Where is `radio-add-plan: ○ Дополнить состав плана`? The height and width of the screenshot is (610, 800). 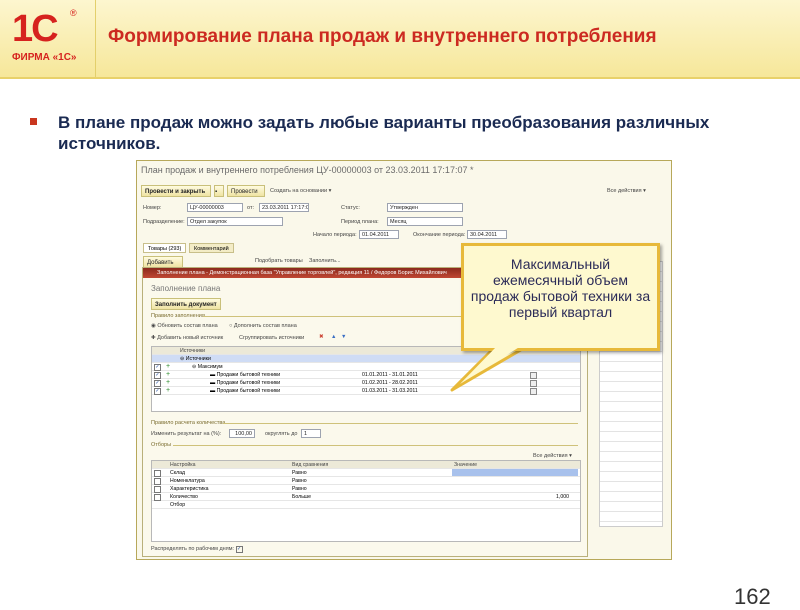
radio-add-plan: ○ Дополнить состав плана is located at coordinates (263, 326).